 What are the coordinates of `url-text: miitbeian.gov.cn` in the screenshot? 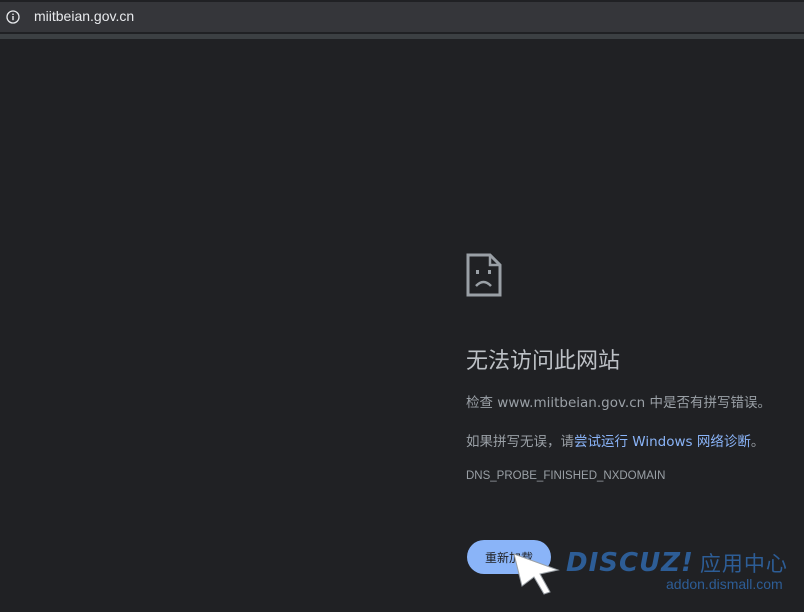 It's located at (84, 16).